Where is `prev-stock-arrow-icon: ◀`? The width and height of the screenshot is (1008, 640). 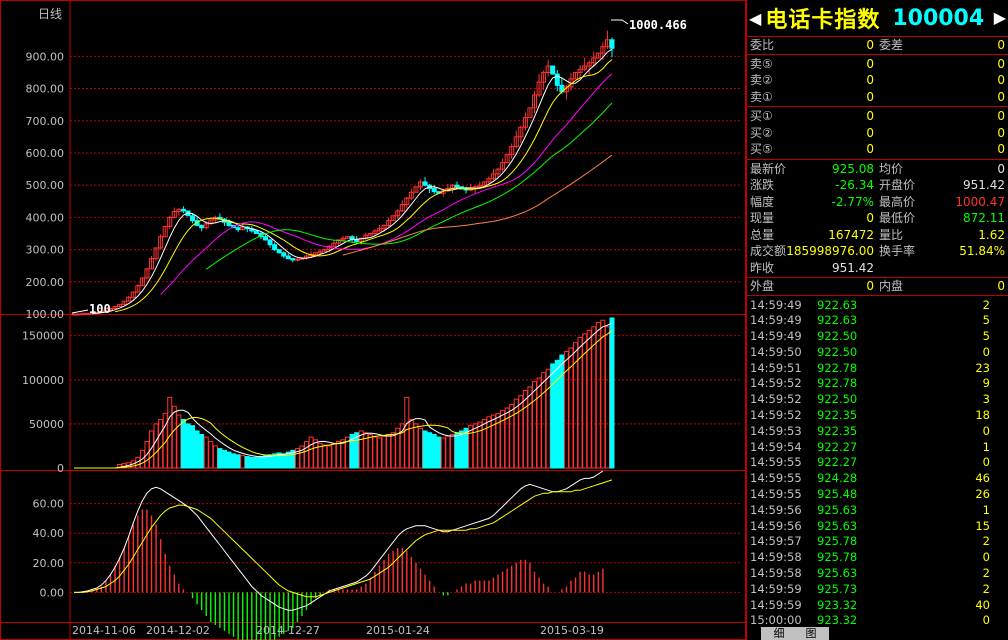
prev-stock-arrow-icon: ◀ is located at coordinates (755, 18).